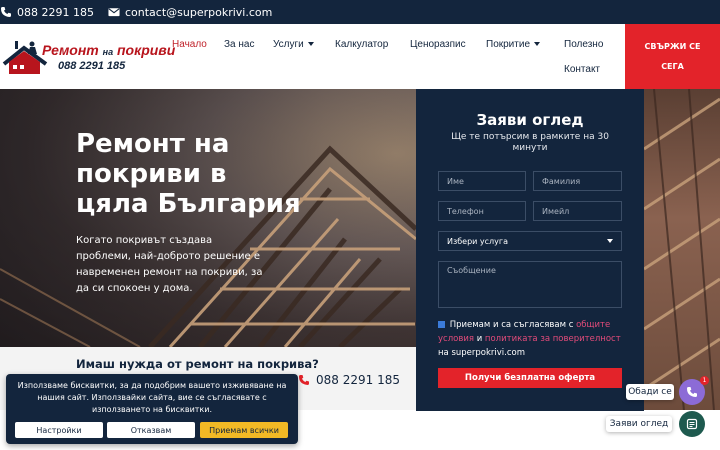 This screenshot has height=450, width=720. What do you see at coordinates (577, 181) in the screenshot?
I see `last-name-field: Фамилия` at bounding box center [577, 181].